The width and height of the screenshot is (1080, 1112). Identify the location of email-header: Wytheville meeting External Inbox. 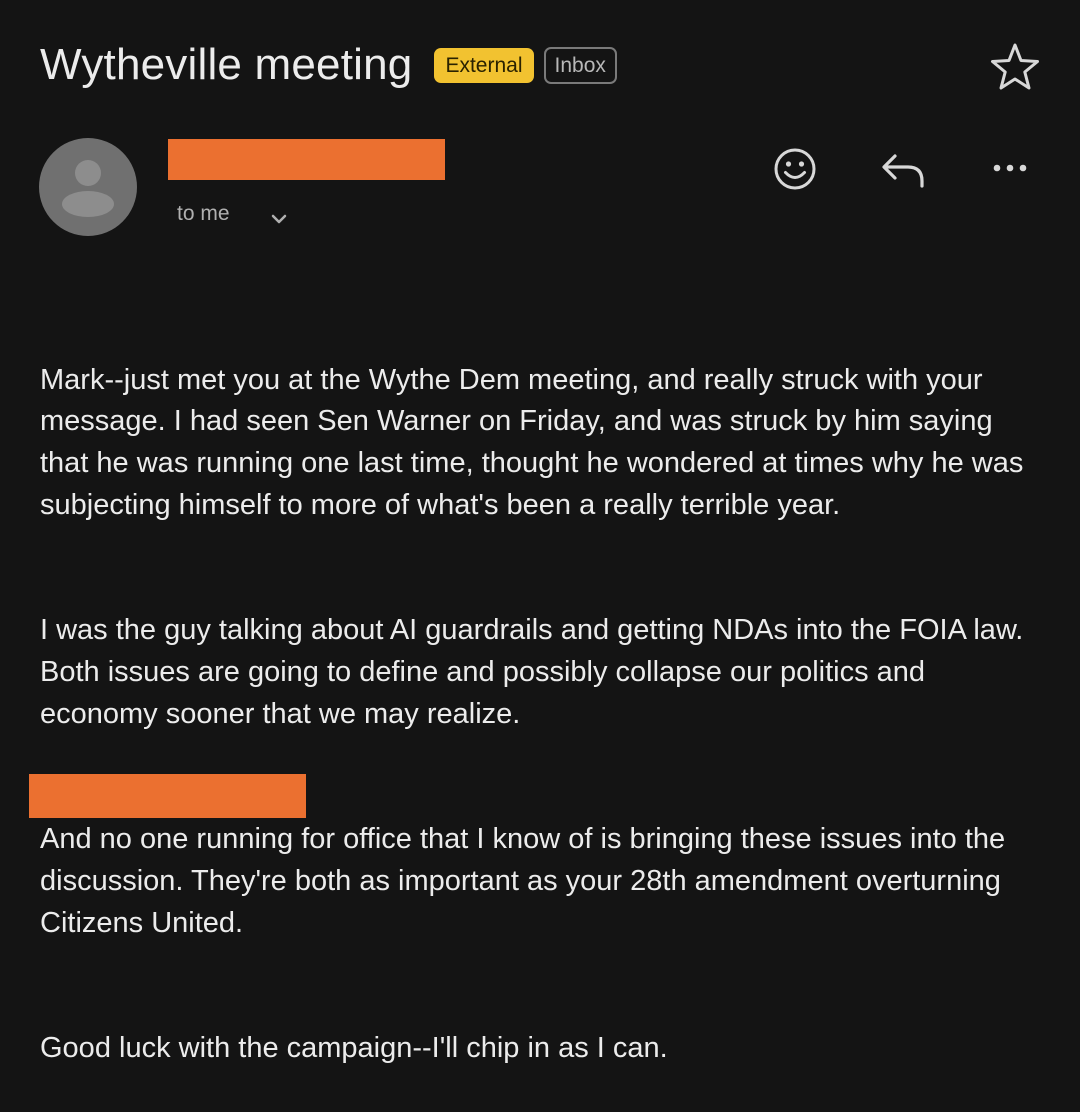
(540, 65).